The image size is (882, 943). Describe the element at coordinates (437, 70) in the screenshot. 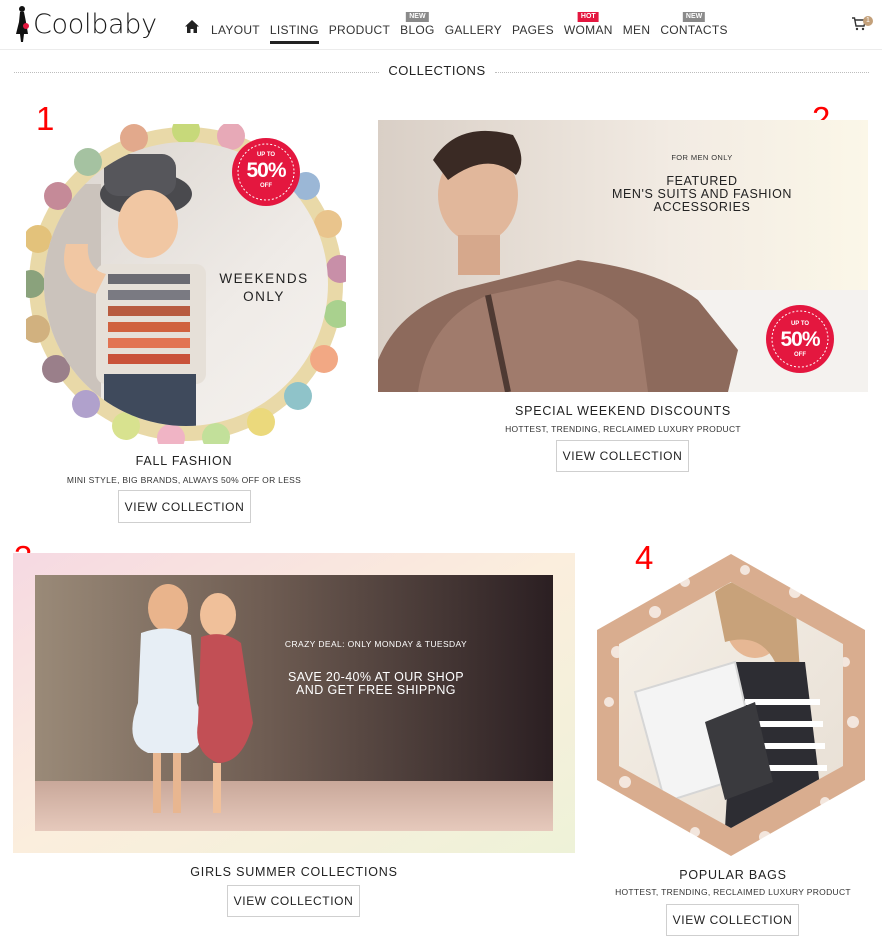

I see `section-title: COLLECTIONS` at that location.